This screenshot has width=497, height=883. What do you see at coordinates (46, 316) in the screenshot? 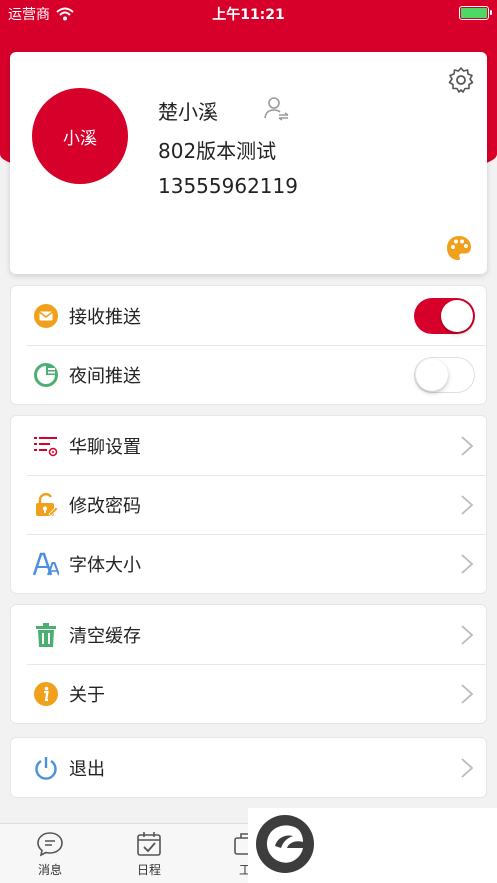
I see `mail-icon` at bounding box center [46, 316].